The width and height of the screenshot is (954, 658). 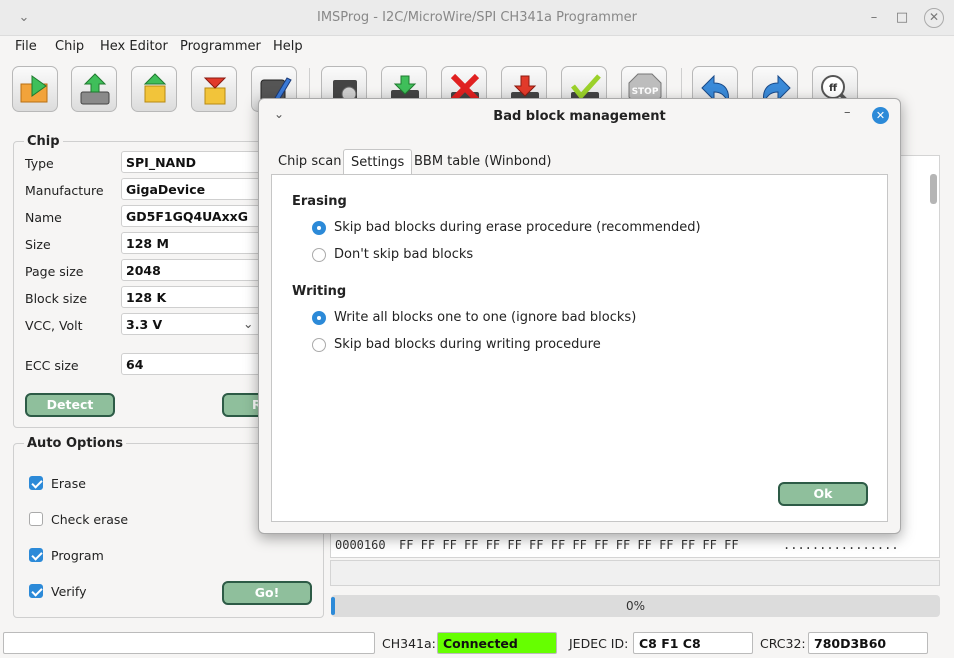 What do you see at coordinates (880, 115) in the screenshot?
I see `dialog-close-button: ✕` at bounding box center [880, 115].